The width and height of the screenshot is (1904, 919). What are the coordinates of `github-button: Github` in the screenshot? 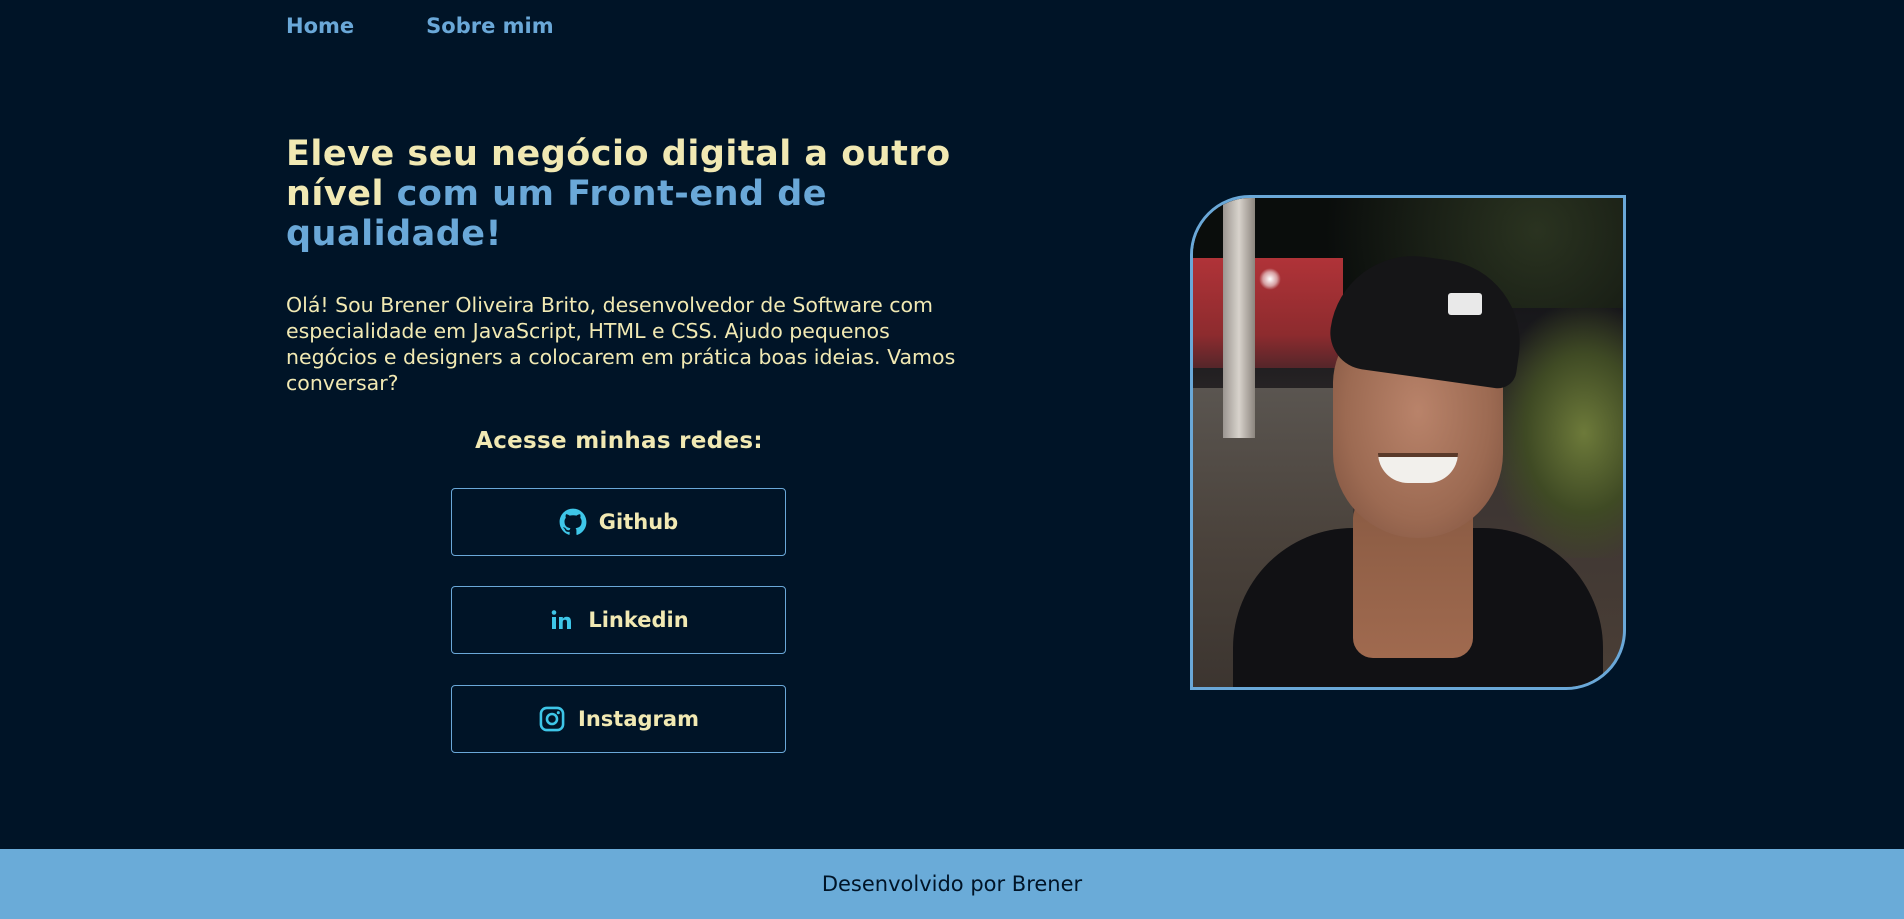 It's located at (618, 522).